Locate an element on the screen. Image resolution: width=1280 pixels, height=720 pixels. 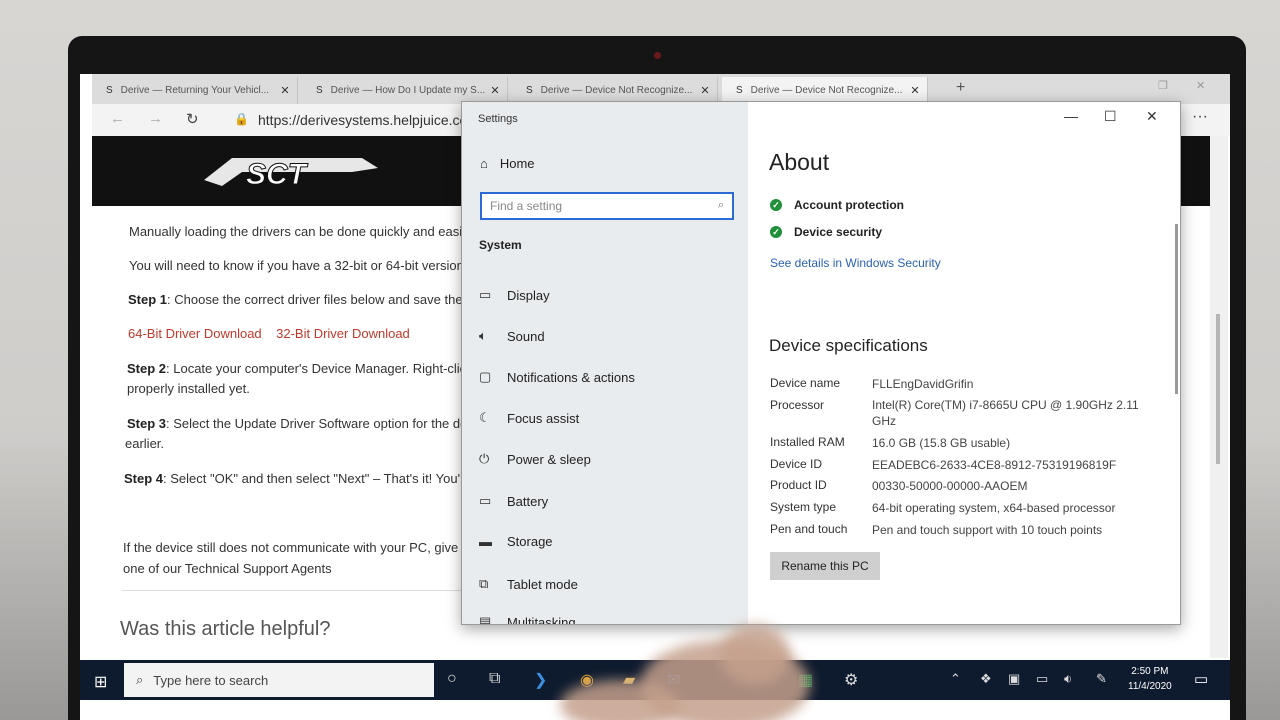
nav-item-multitasking: ▤ Multitasking is located at coordinates (527, 619).